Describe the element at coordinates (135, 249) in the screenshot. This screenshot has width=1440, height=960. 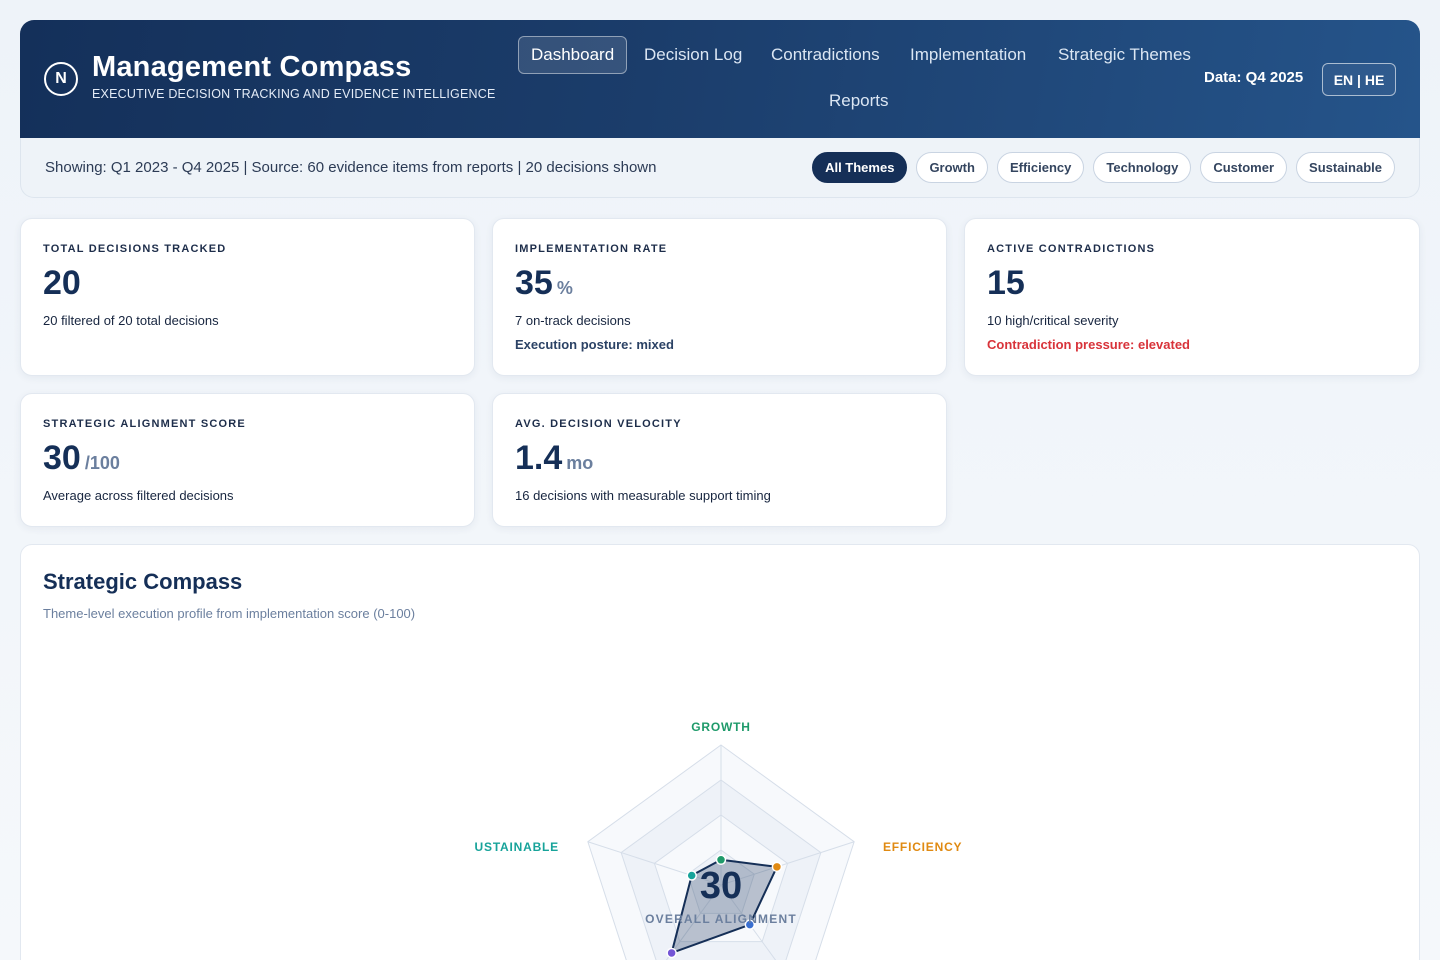
I see `kpi-label: TOTAL DECISIONS TRACKED` at that location.